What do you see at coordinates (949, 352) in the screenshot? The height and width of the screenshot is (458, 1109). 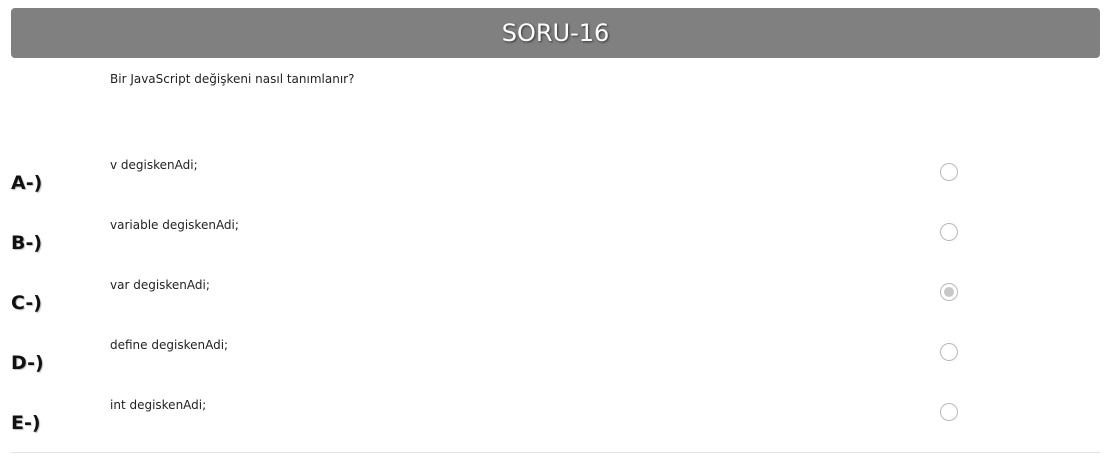 I see `option-d-radio` at bounding box center [949, 352].